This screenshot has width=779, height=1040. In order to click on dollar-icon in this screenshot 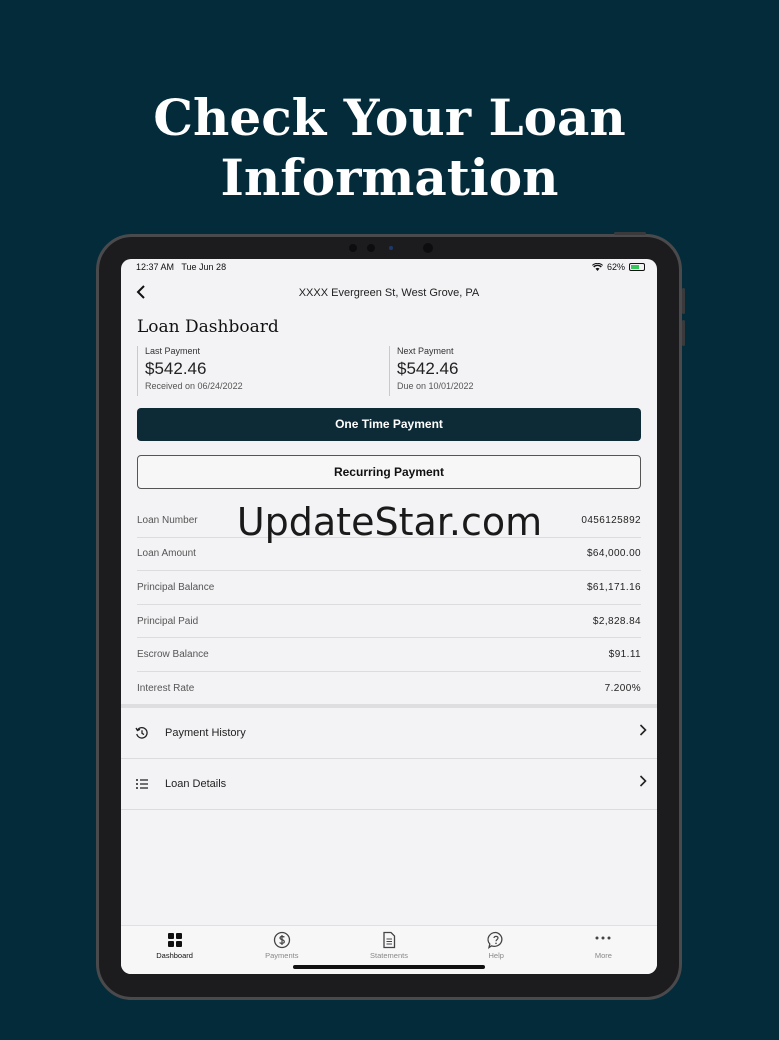, I will do `click(281, 940)`.